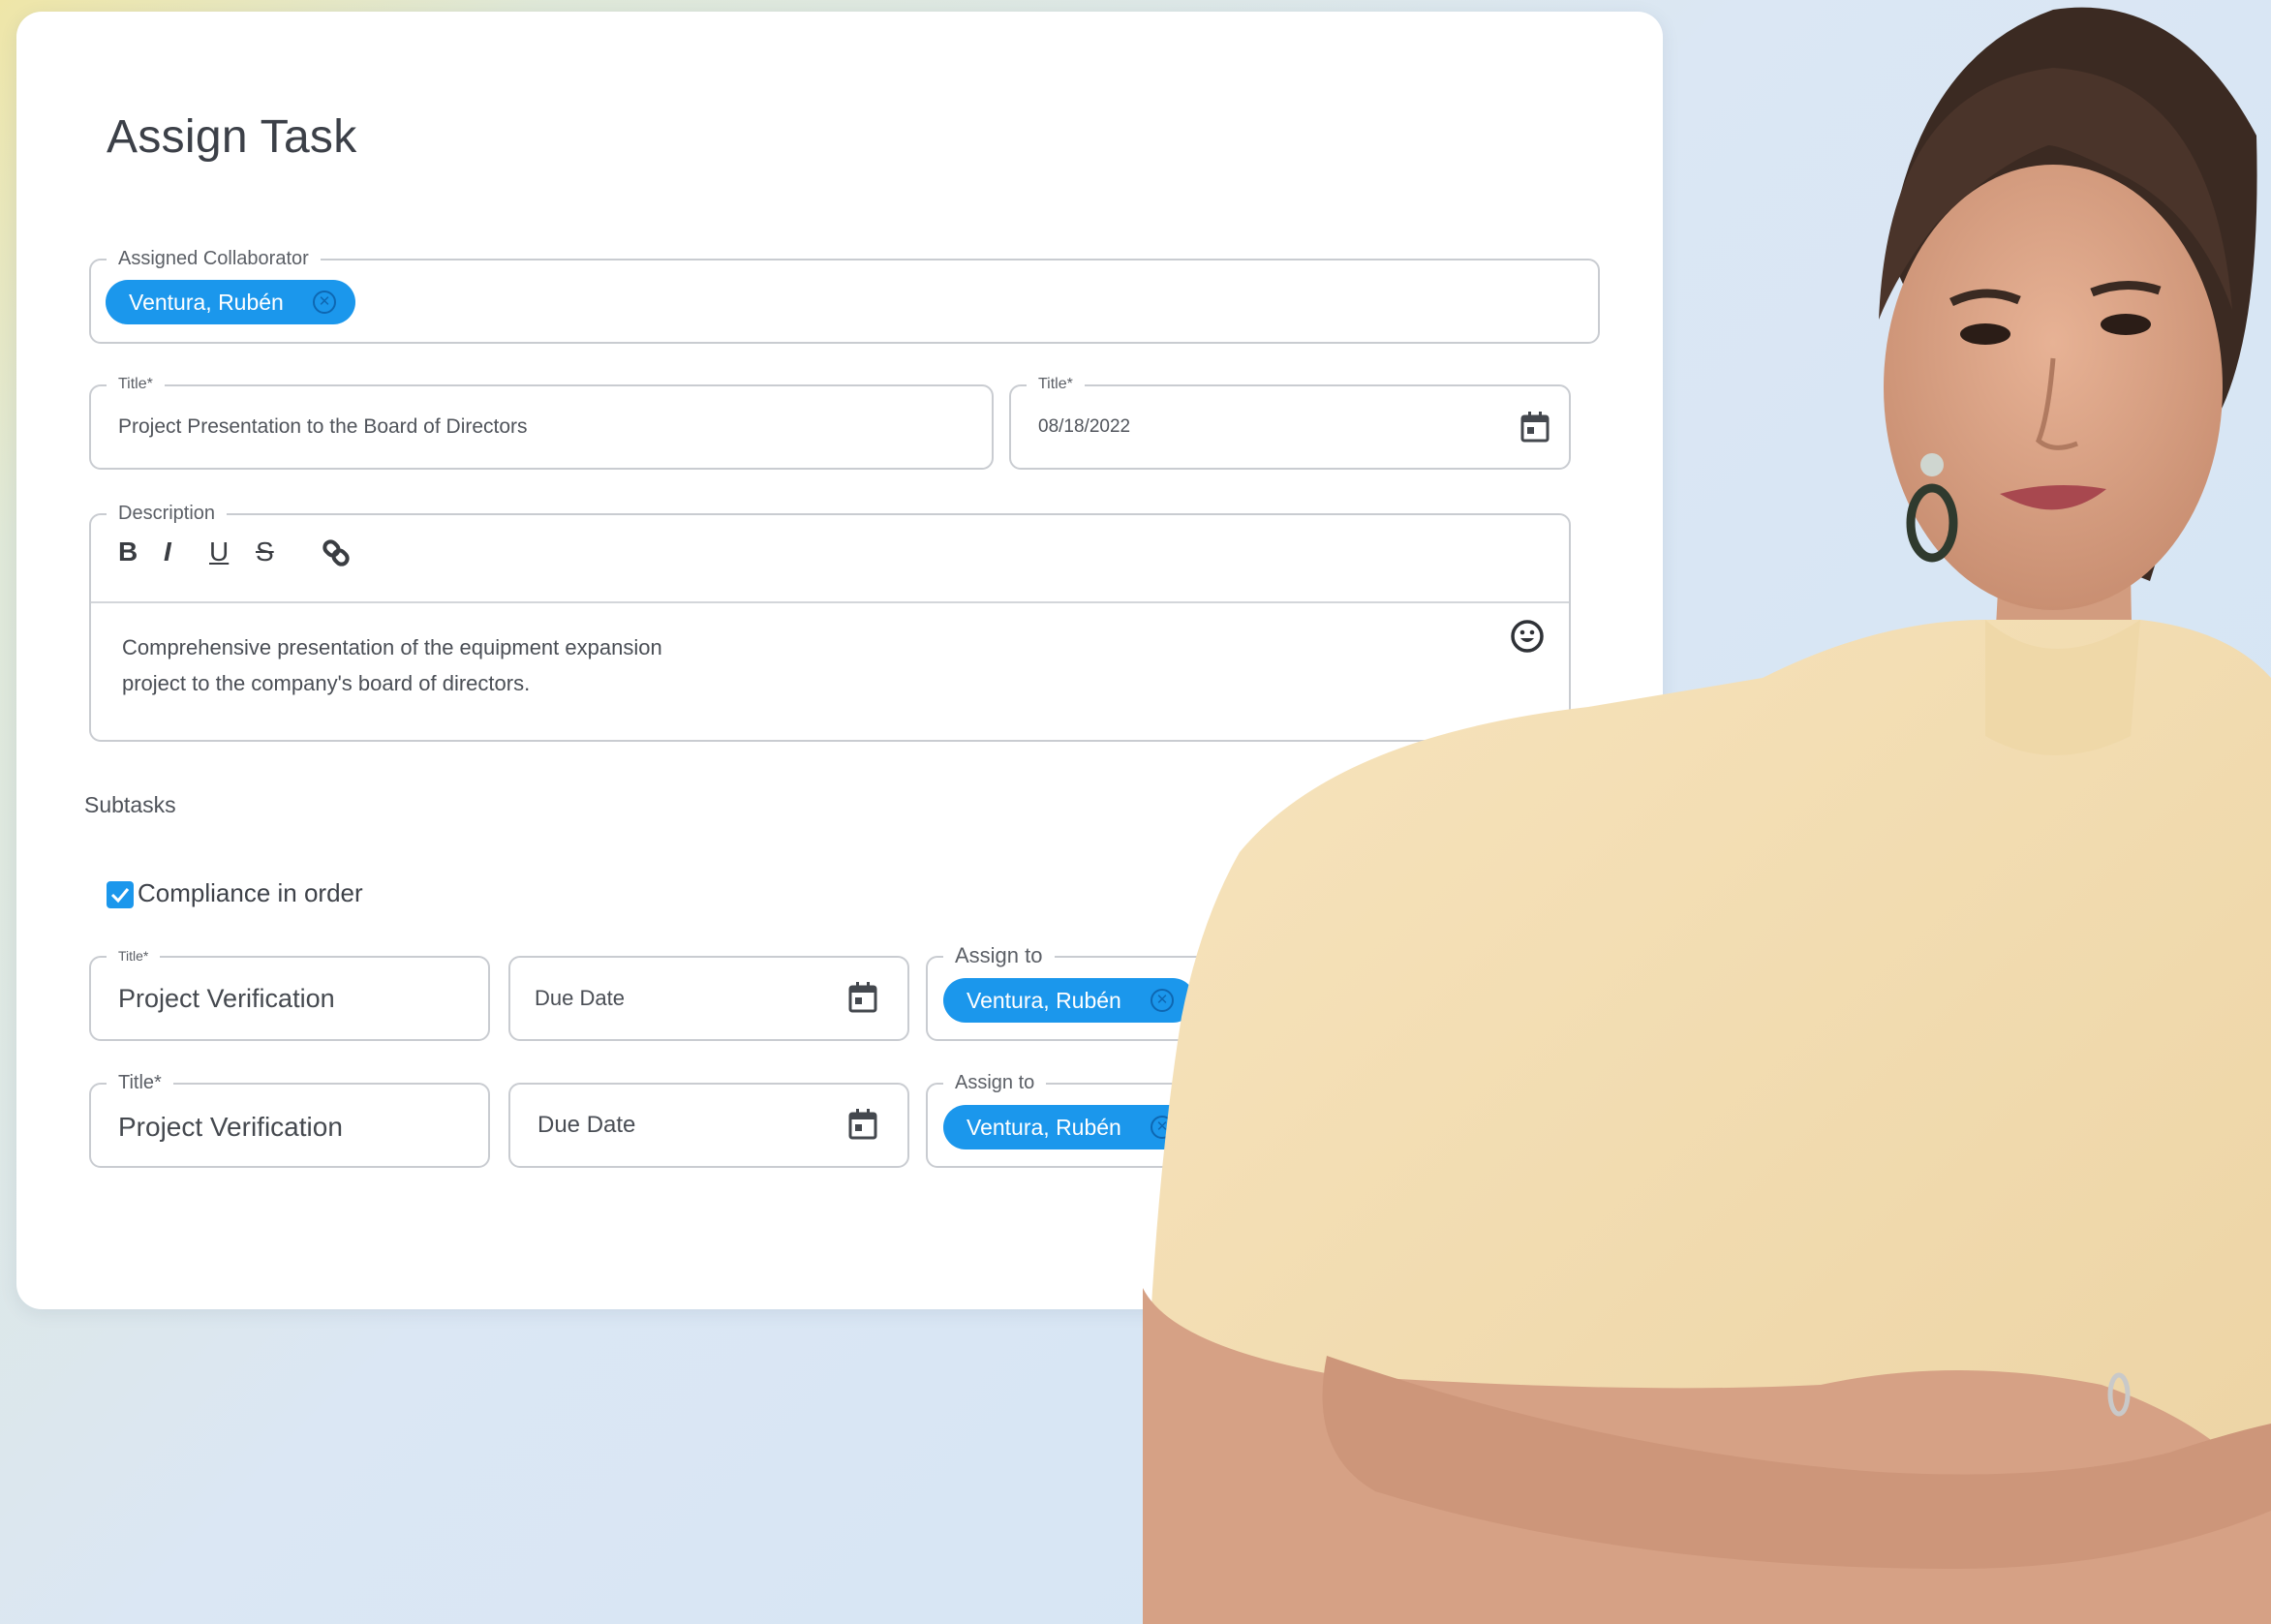 This screenshot has width=2271, height=1624. Describe the element at coordinates (324, 302) in the screenshot. I see `chip-remove-icon: ✕` at that location.